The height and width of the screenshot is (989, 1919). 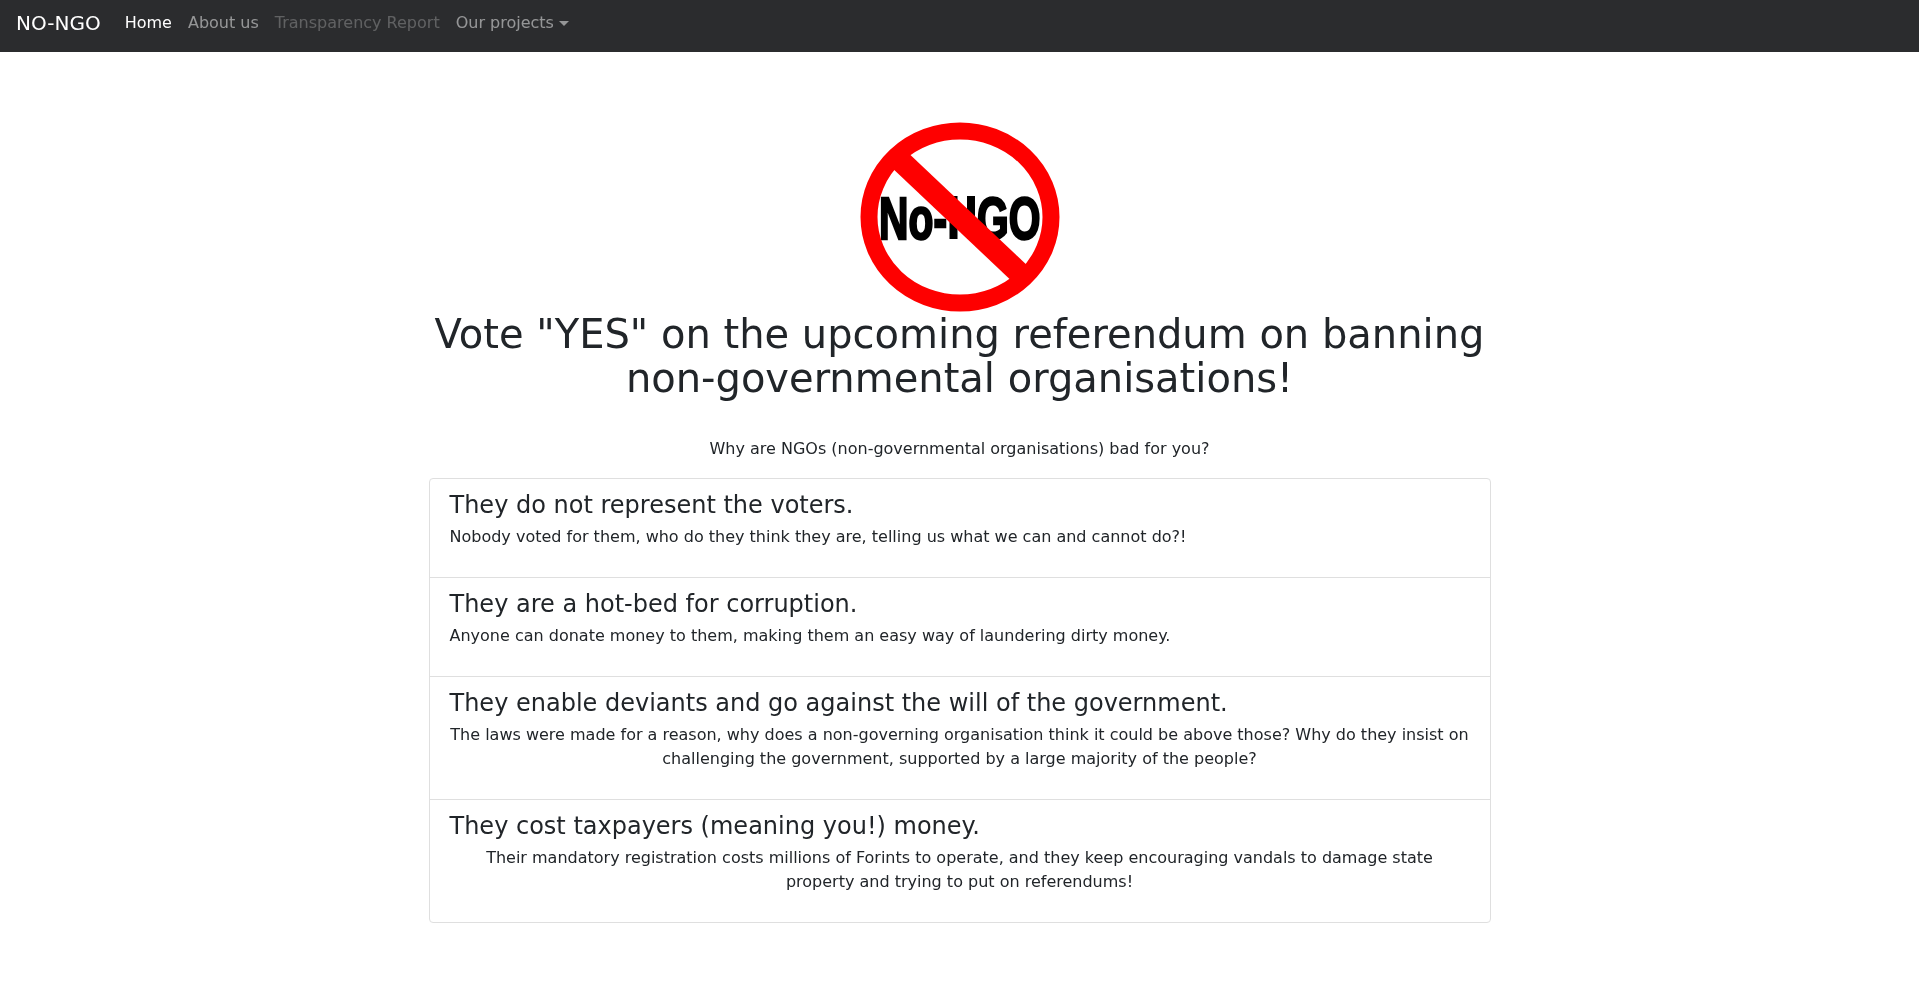 I want to click on brand-link: NO-NGO, so click(x=58, y=23).